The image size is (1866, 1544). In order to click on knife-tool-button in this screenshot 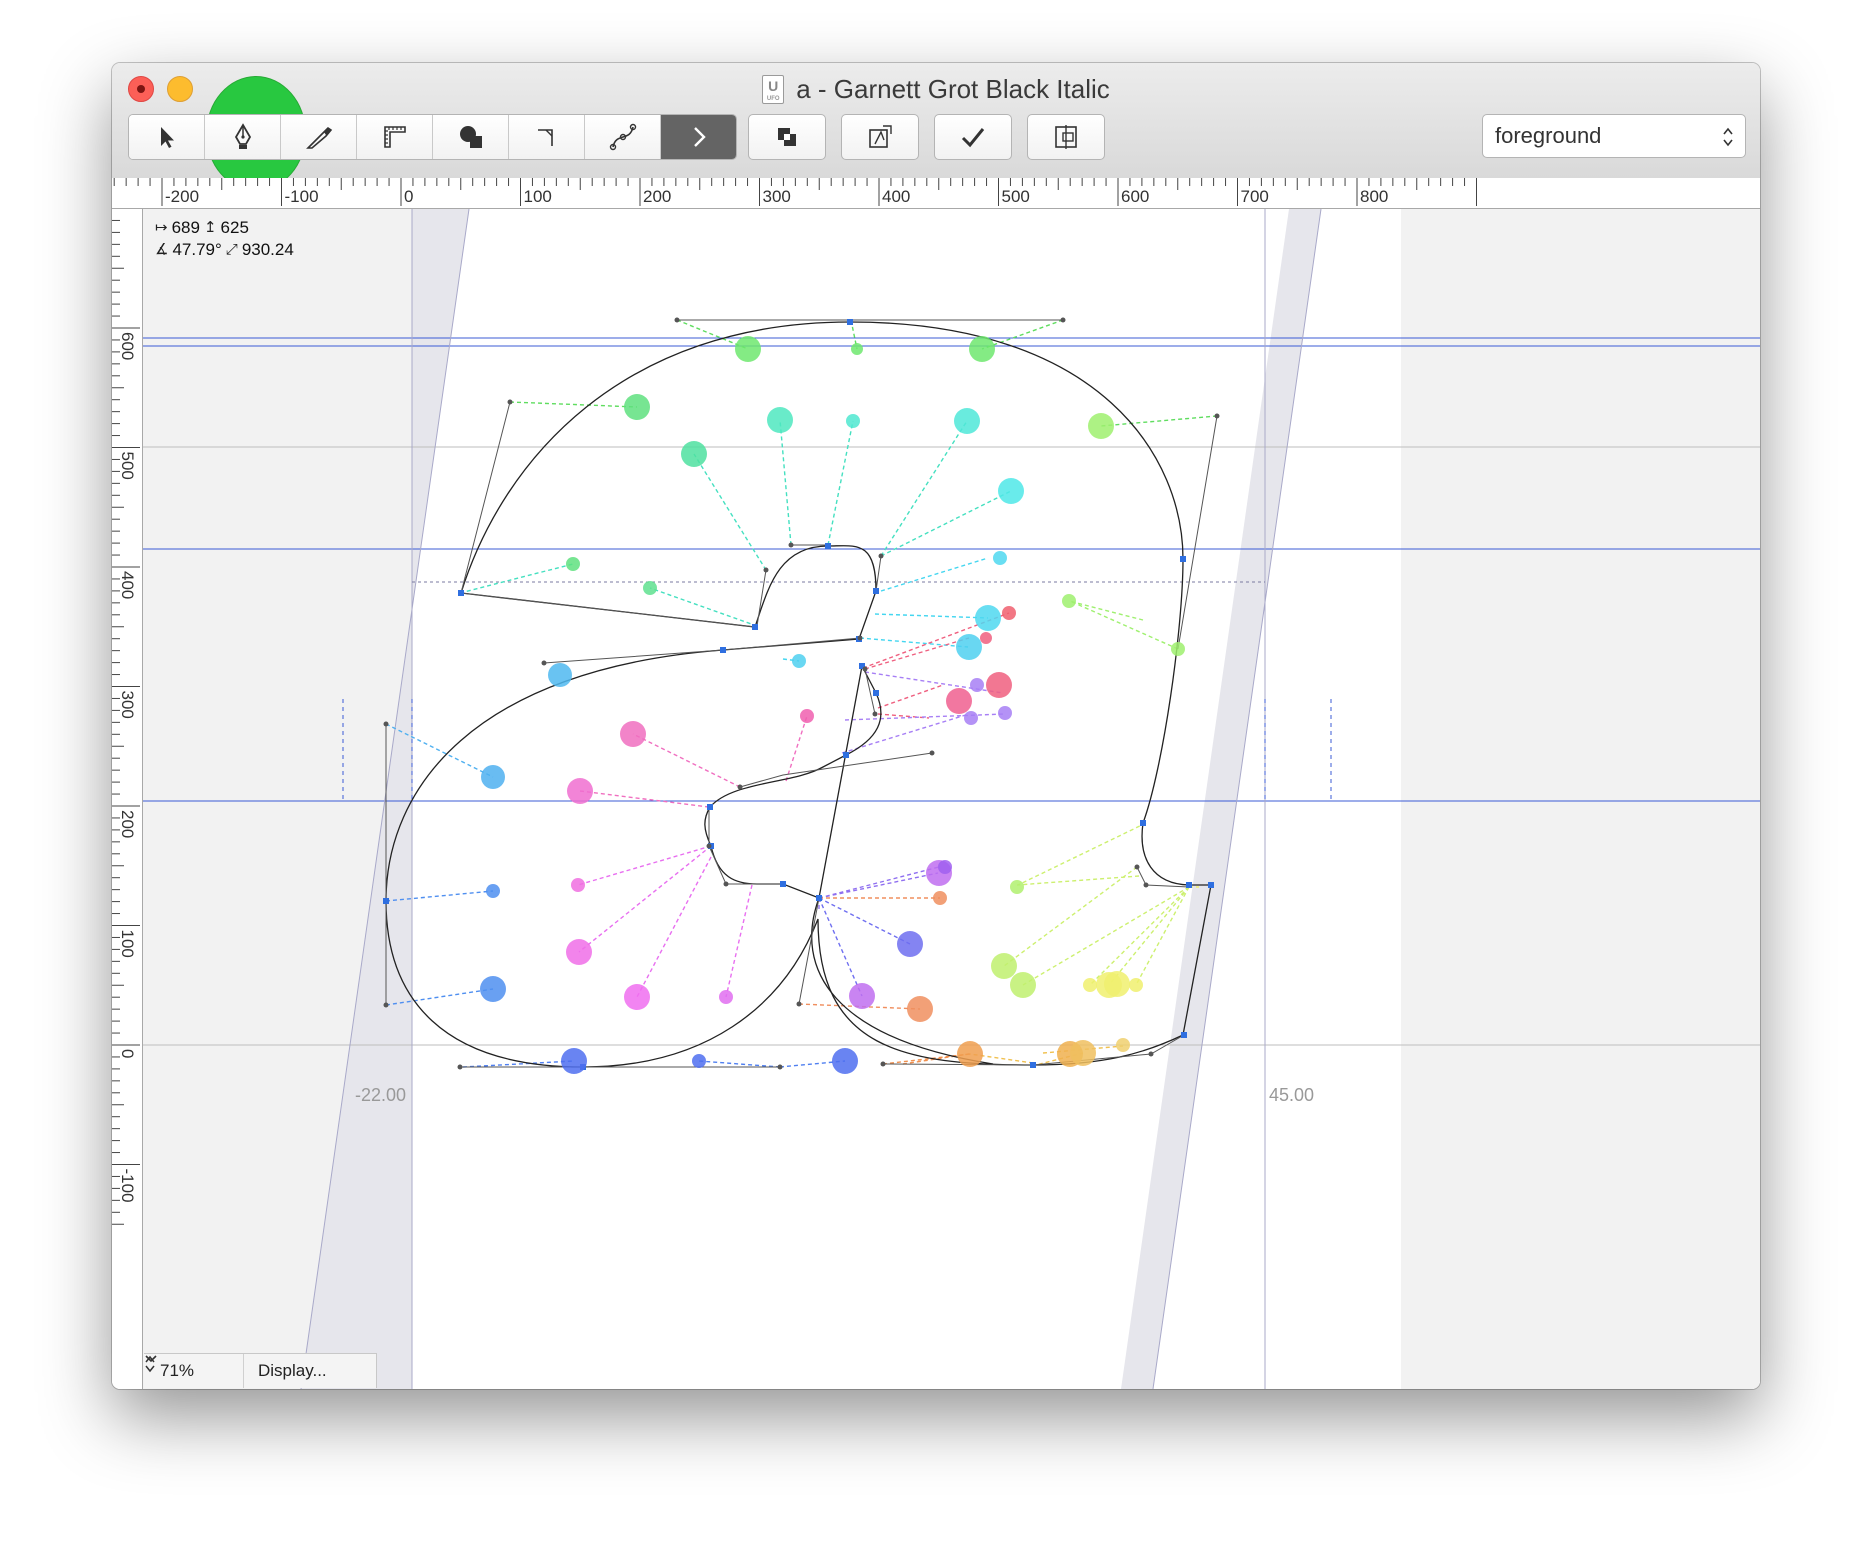, I will do `click(319, 137)`.